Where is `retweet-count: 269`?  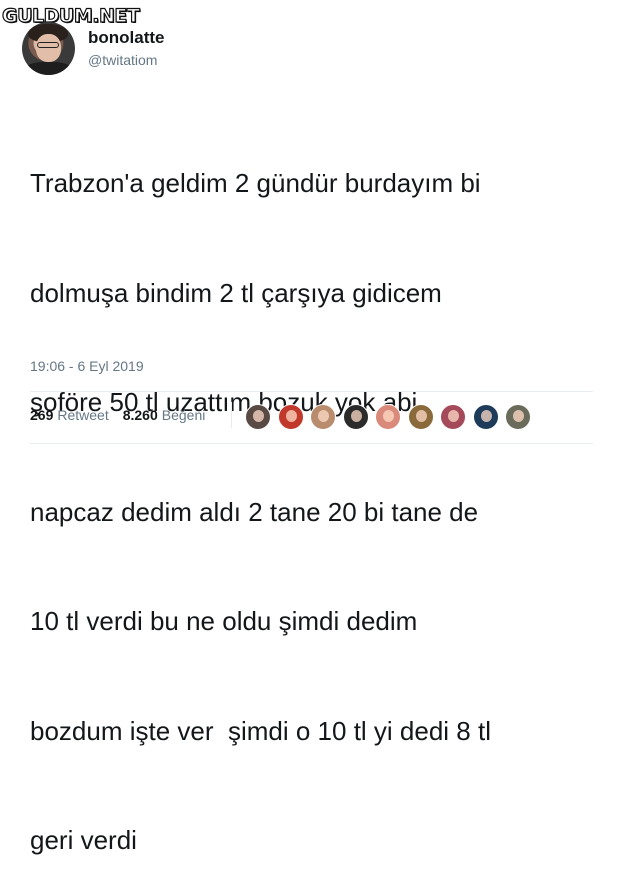 retweet-count: 269 is located at coordinates (42, 415).